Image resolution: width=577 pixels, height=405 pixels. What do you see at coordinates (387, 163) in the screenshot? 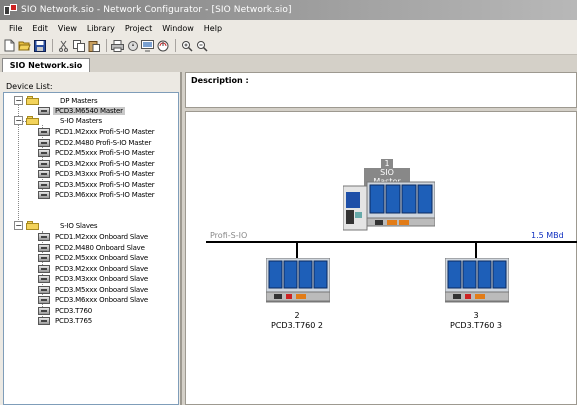
I see `master-number: 1` at bounding box center [387, 163].